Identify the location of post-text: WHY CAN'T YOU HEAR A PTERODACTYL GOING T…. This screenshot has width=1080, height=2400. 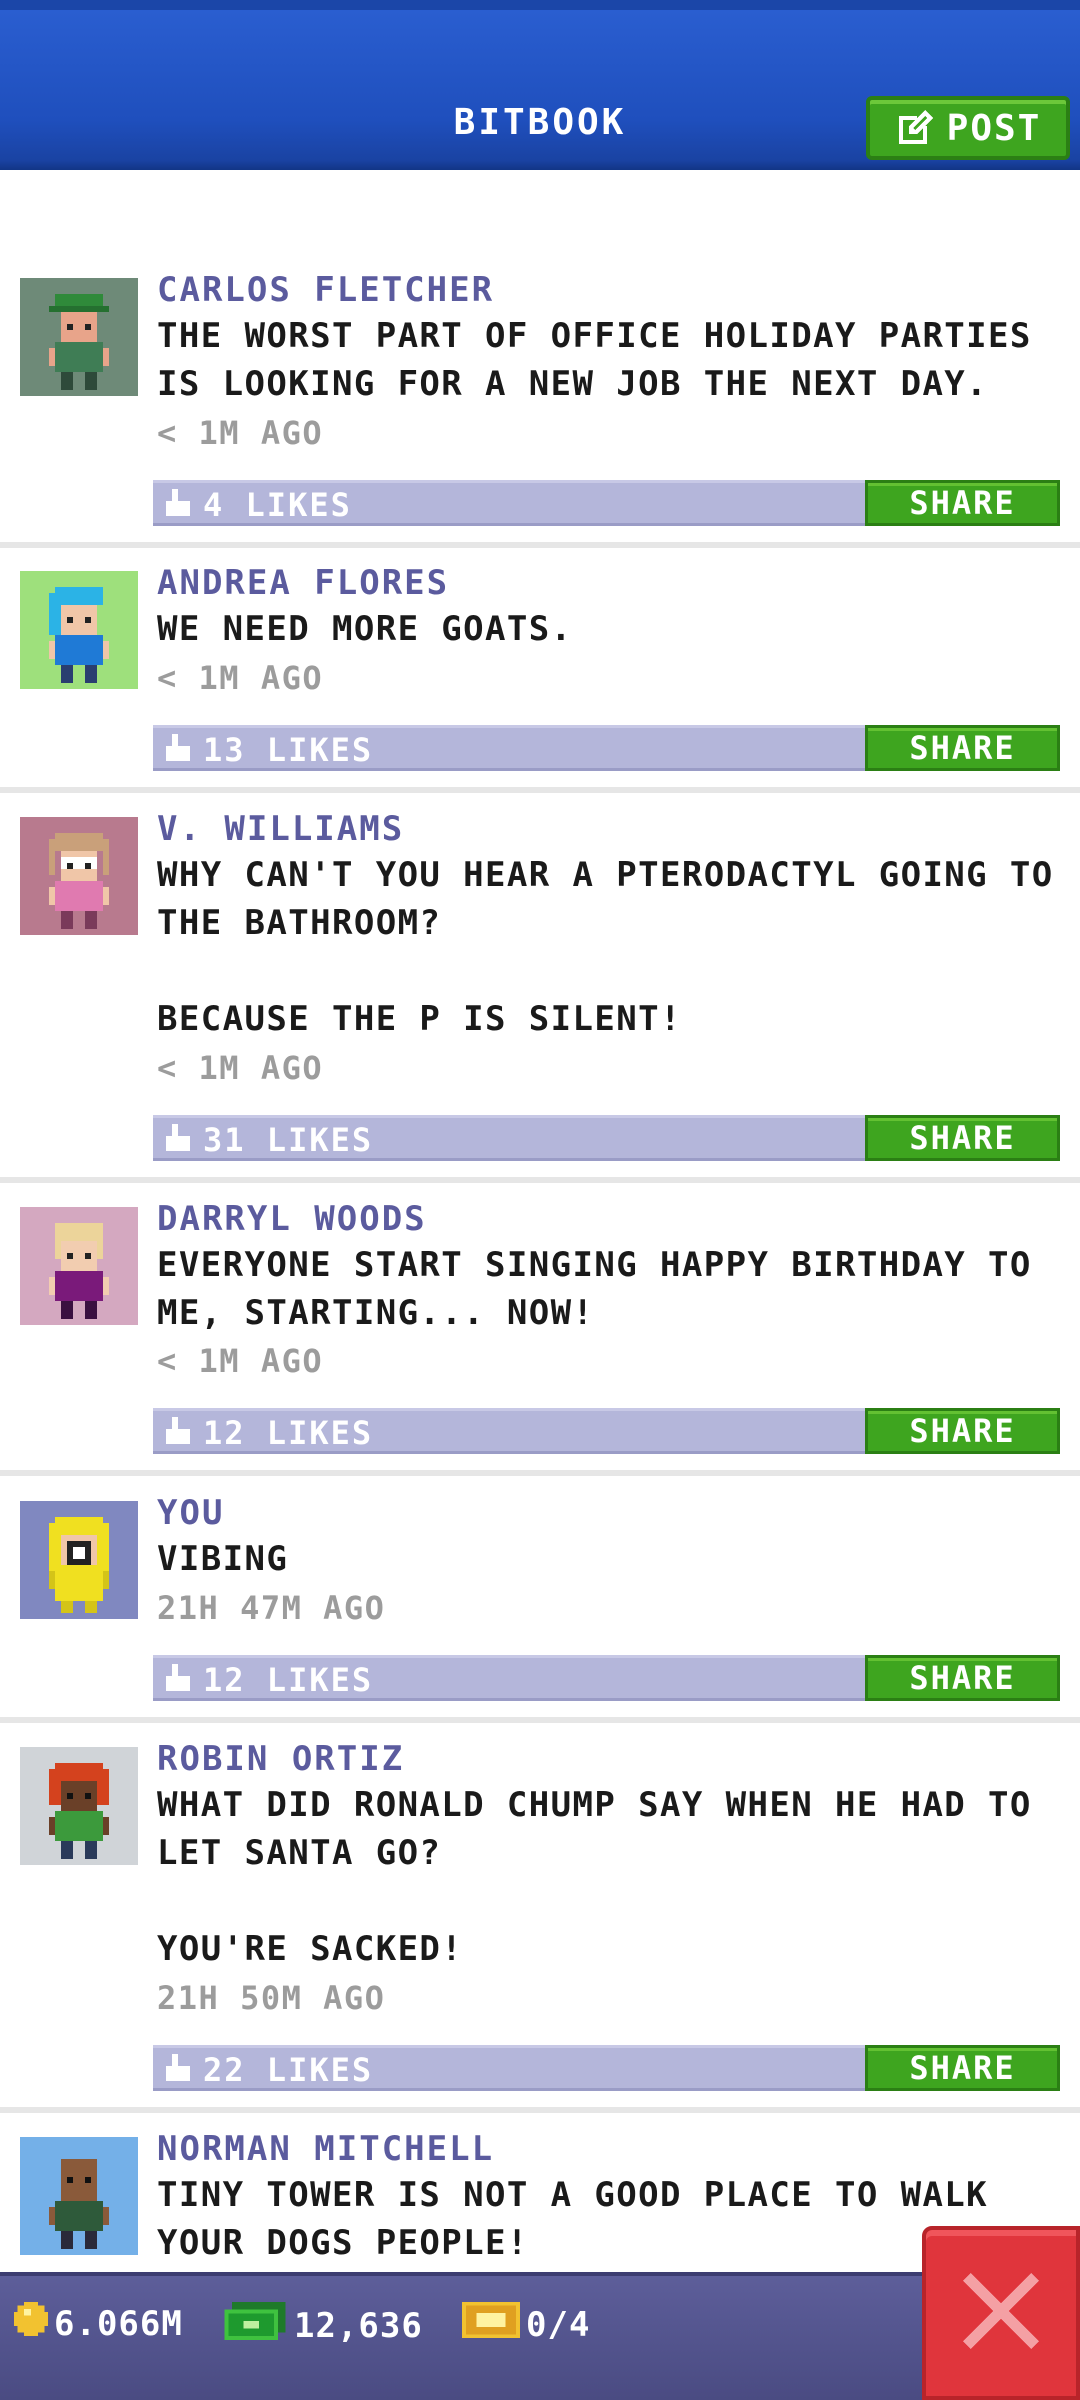
(605, 947).